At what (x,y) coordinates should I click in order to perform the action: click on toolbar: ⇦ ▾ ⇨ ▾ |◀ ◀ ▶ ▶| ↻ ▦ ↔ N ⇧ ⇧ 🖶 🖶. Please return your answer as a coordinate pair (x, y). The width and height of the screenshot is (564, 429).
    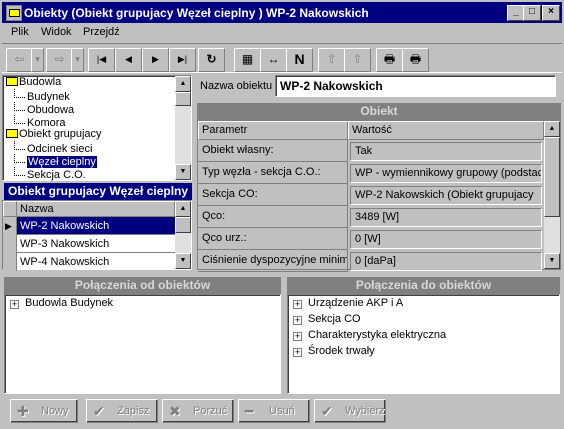
    Looking at the image, I should click on (282, 58).